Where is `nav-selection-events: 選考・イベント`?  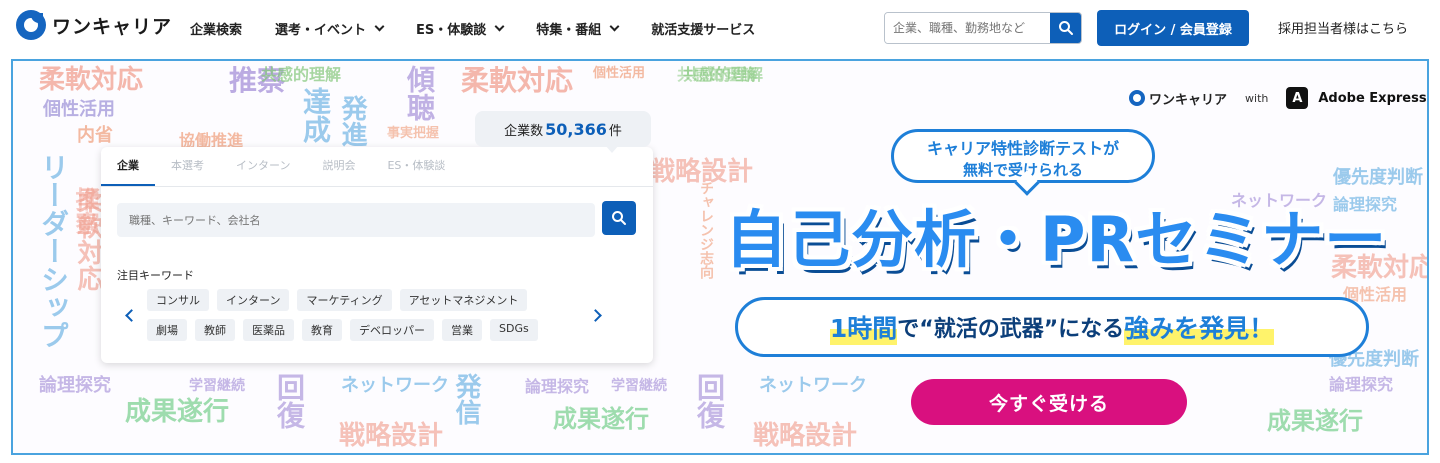 nav-selection-events: 選考・イベント is located at coordinates (330, 28).